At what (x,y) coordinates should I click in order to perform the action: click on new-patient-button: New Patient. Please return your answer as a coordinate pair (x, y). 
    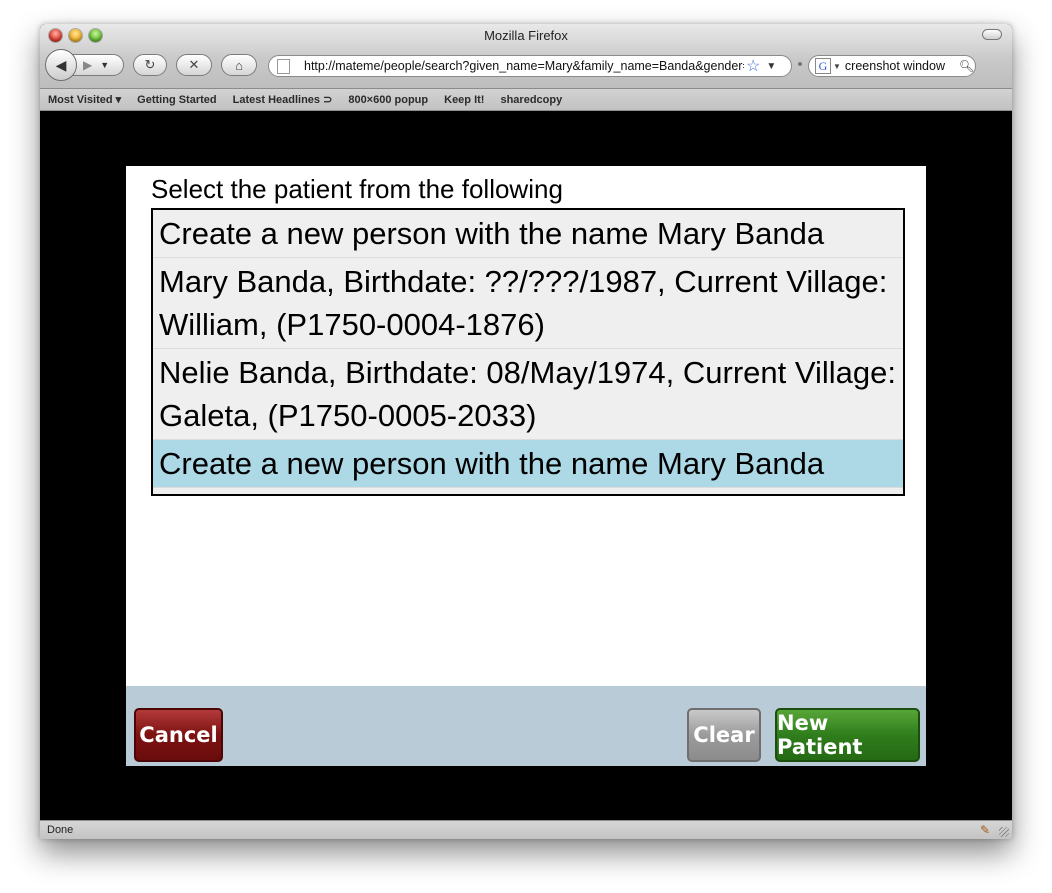
    Looking at the image, I should click on (847, 735).